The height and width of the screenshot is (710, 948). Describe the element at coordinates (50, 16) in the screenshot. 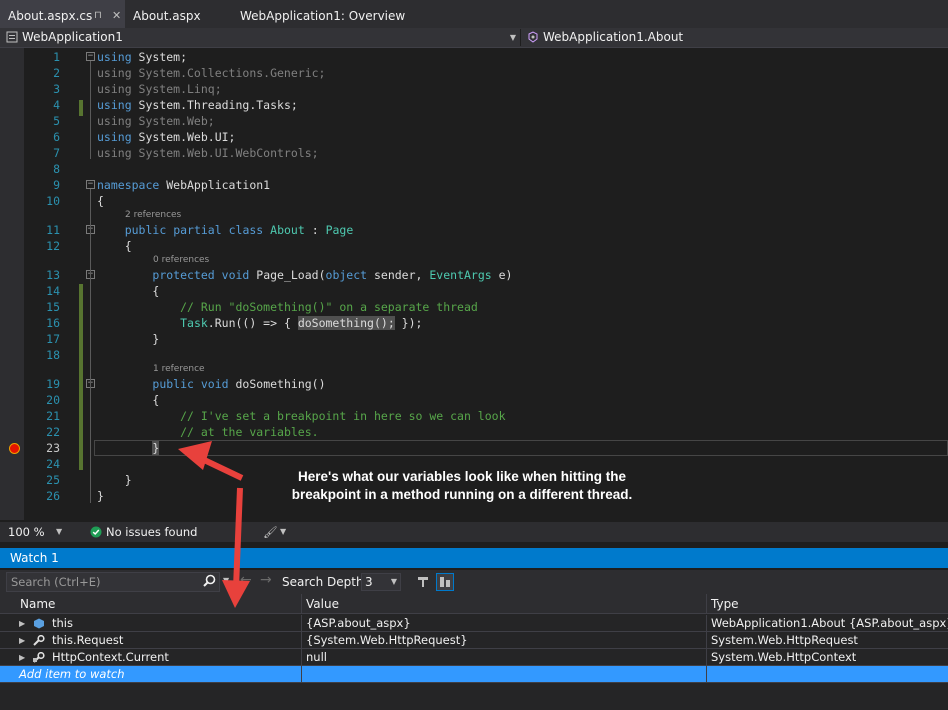

I see `tab-label: About.aspx.cs` at that location.